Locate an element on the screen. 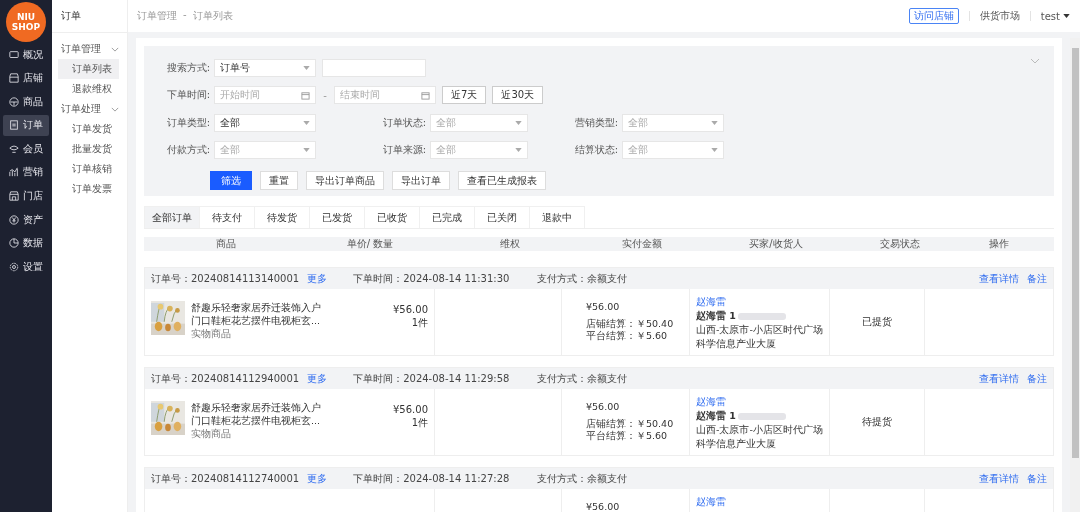 This screenshot has width=1080, height=512. receiver-address: 山西-太原市-小店区时代广场科学信息产业大厦 is located at coordinates (759, 337).